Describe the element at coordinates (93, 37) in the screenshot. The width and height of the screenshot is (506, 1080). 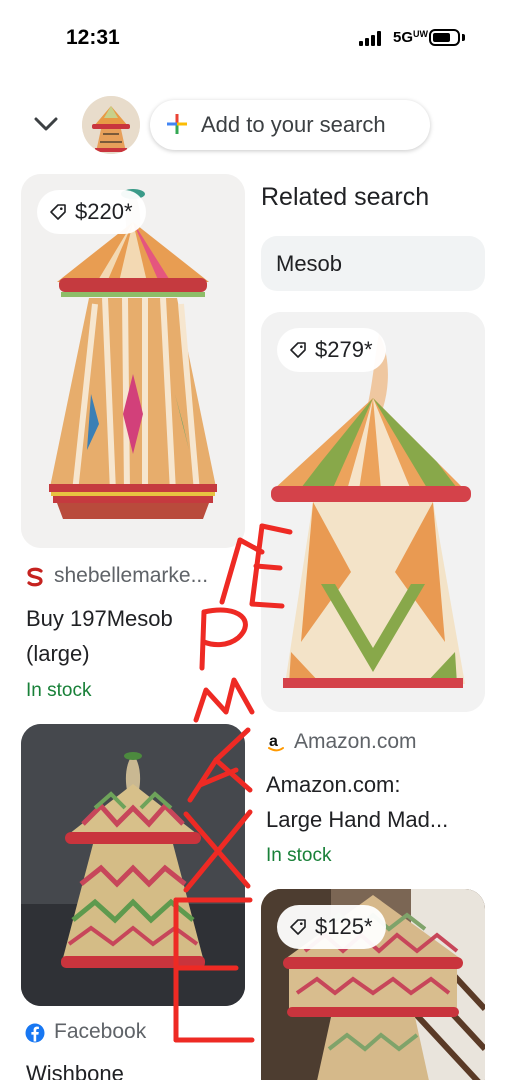
I see `status-time: 12:31` at that location.